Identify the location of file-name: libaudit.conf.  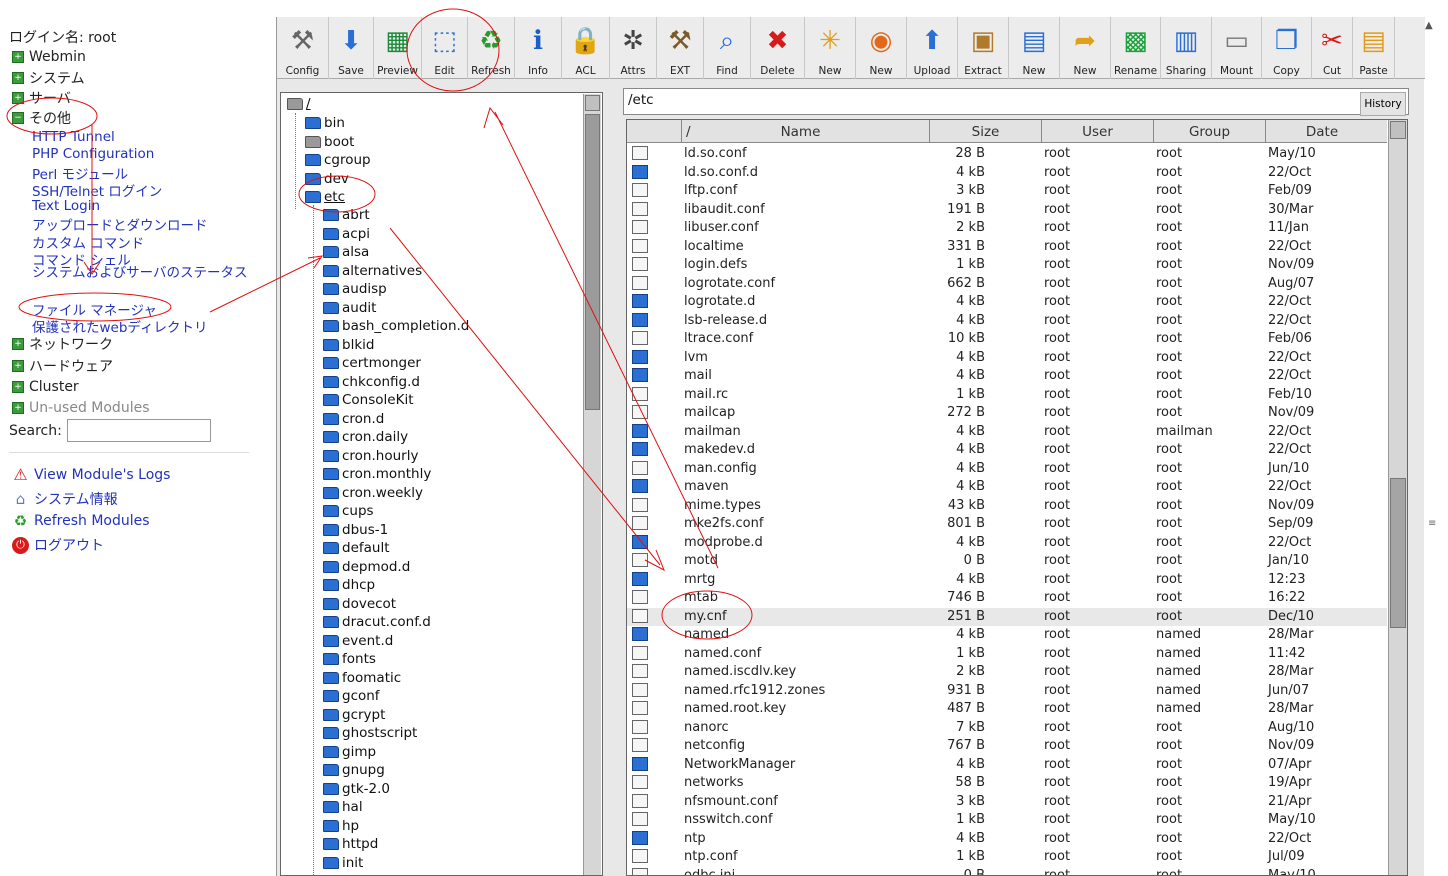
(724, 209).